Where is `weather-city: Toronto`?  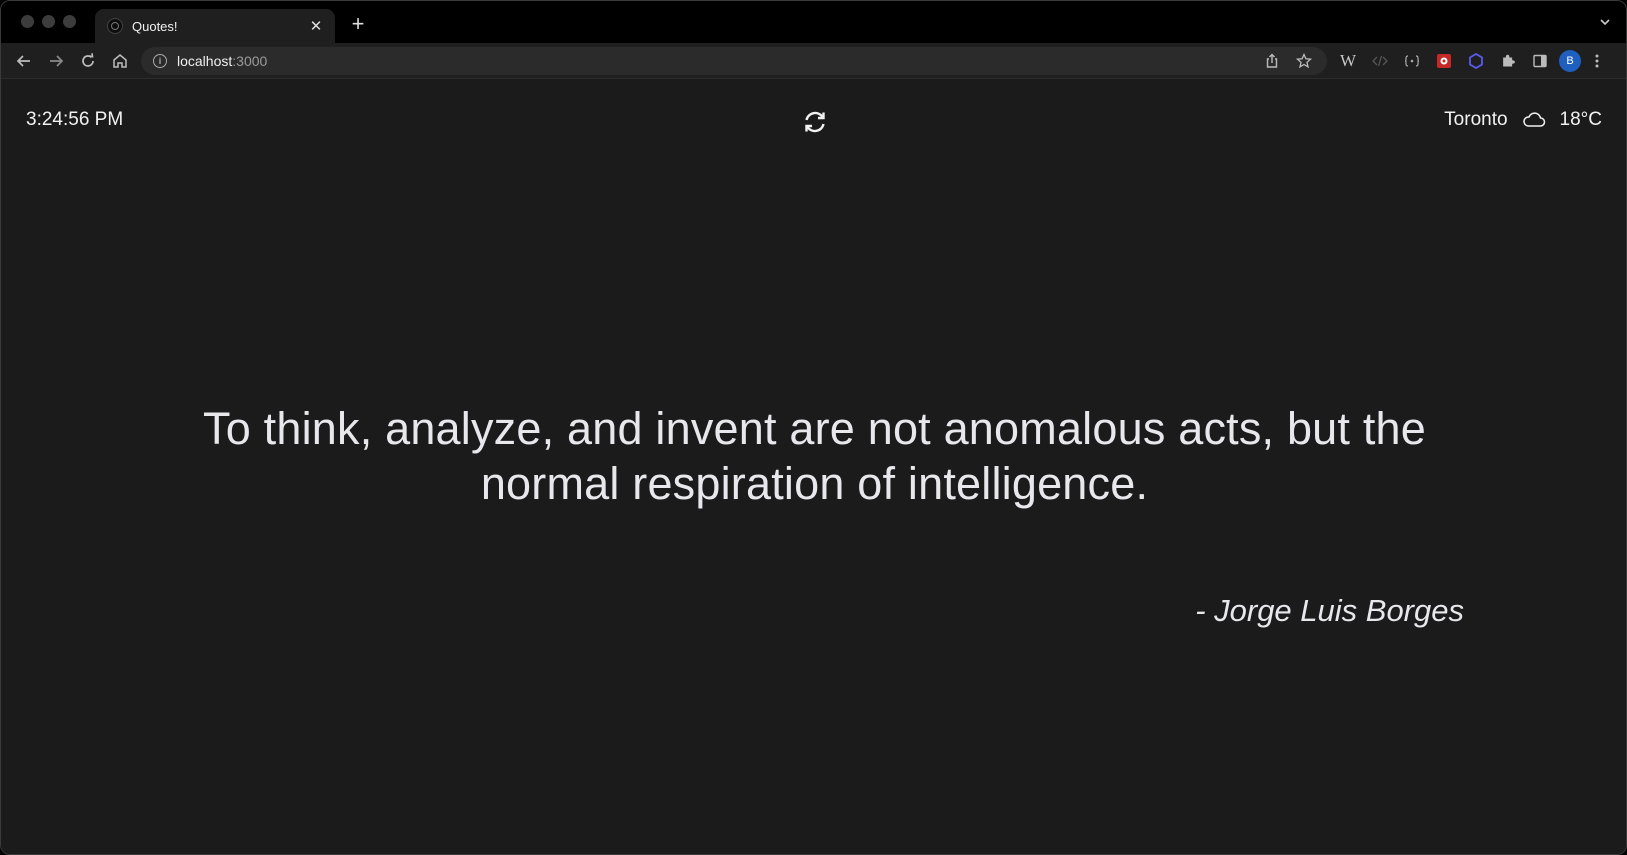 weather-city: Toronto is located at coordinates (1476, 119).